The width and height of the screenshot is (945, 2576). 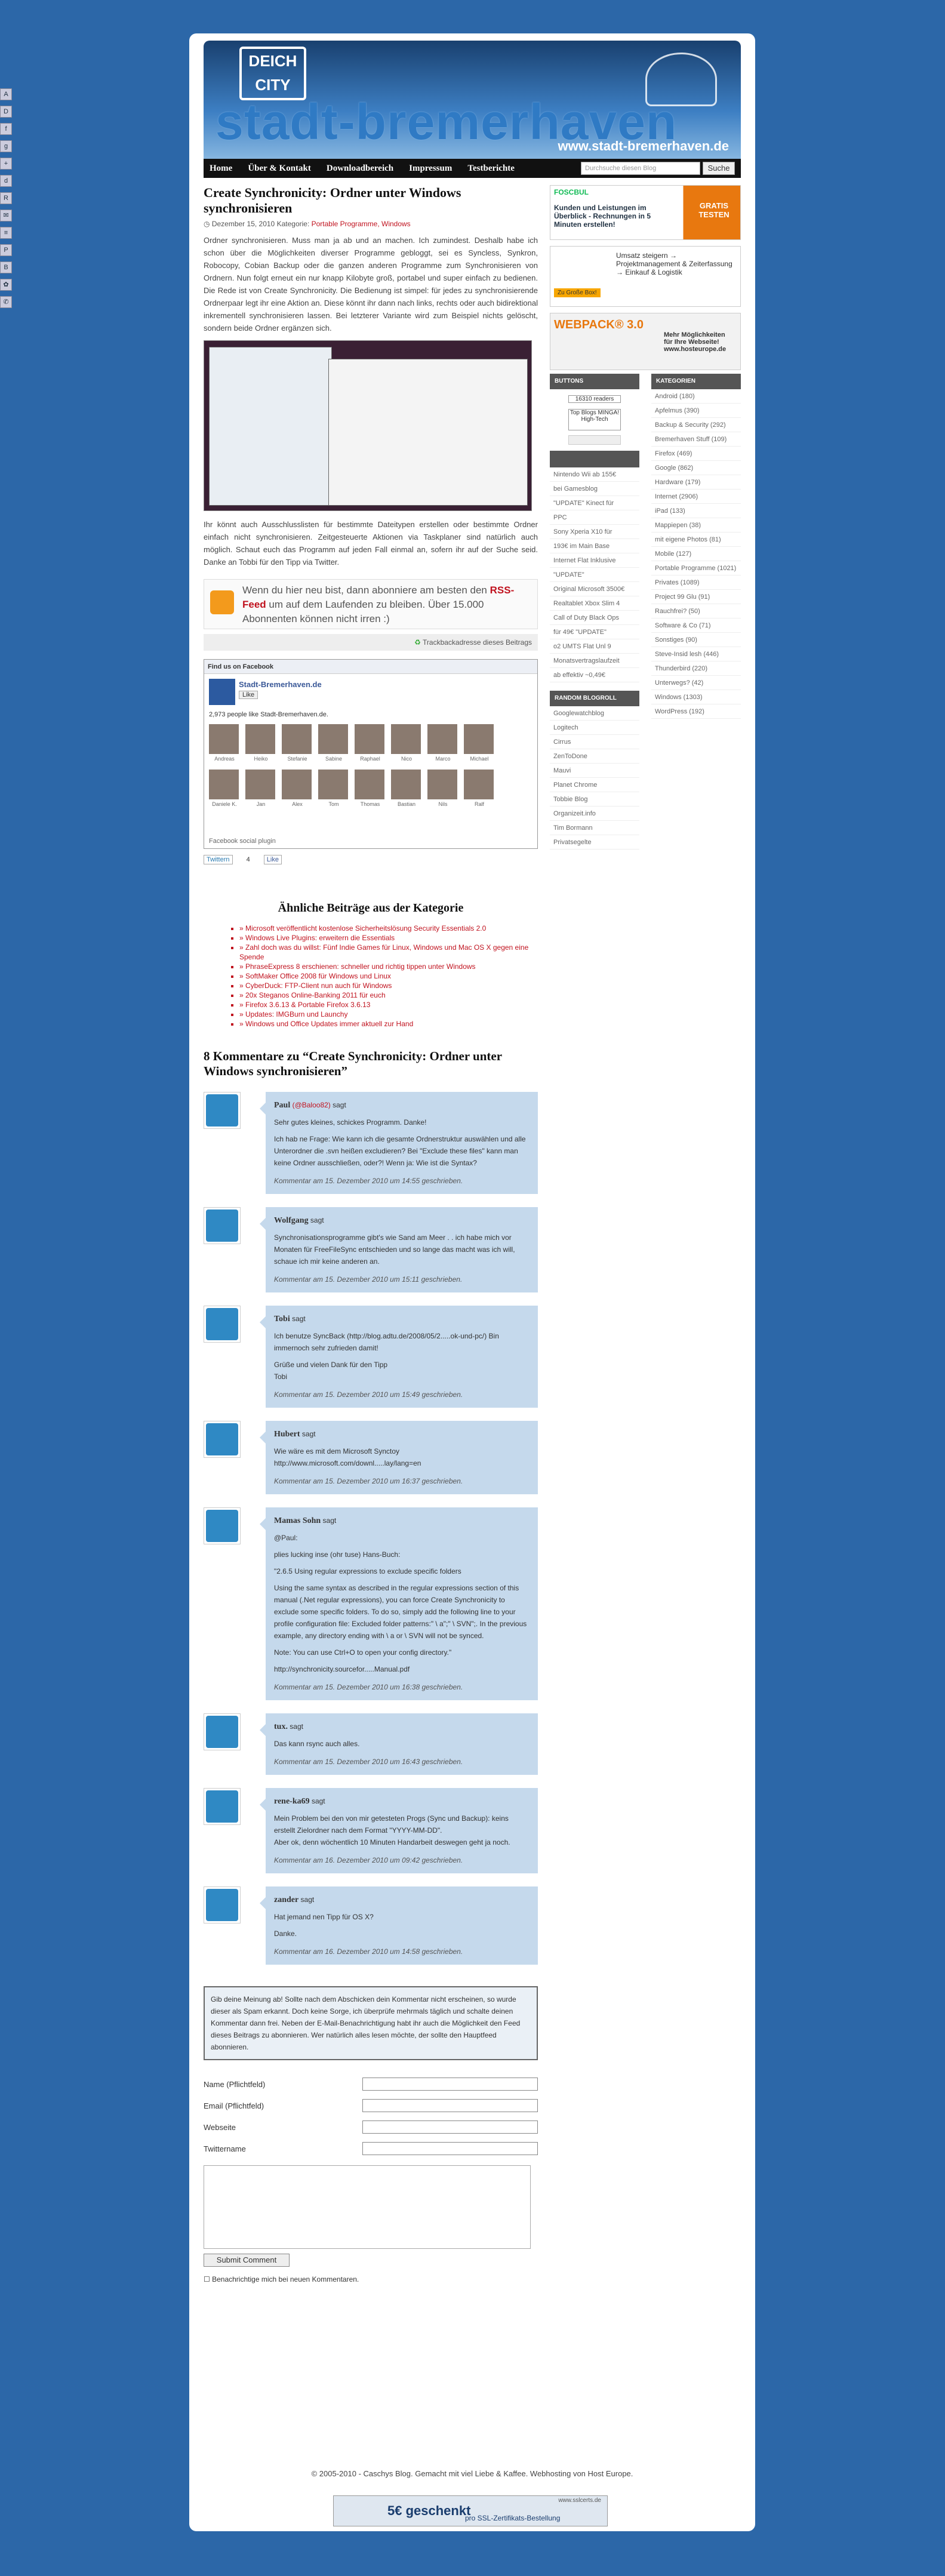 What do you see at coordinates (696, 625) in the screenshot?
I see `category-link: Software & Co (71)` at bounding box center [696, 625].